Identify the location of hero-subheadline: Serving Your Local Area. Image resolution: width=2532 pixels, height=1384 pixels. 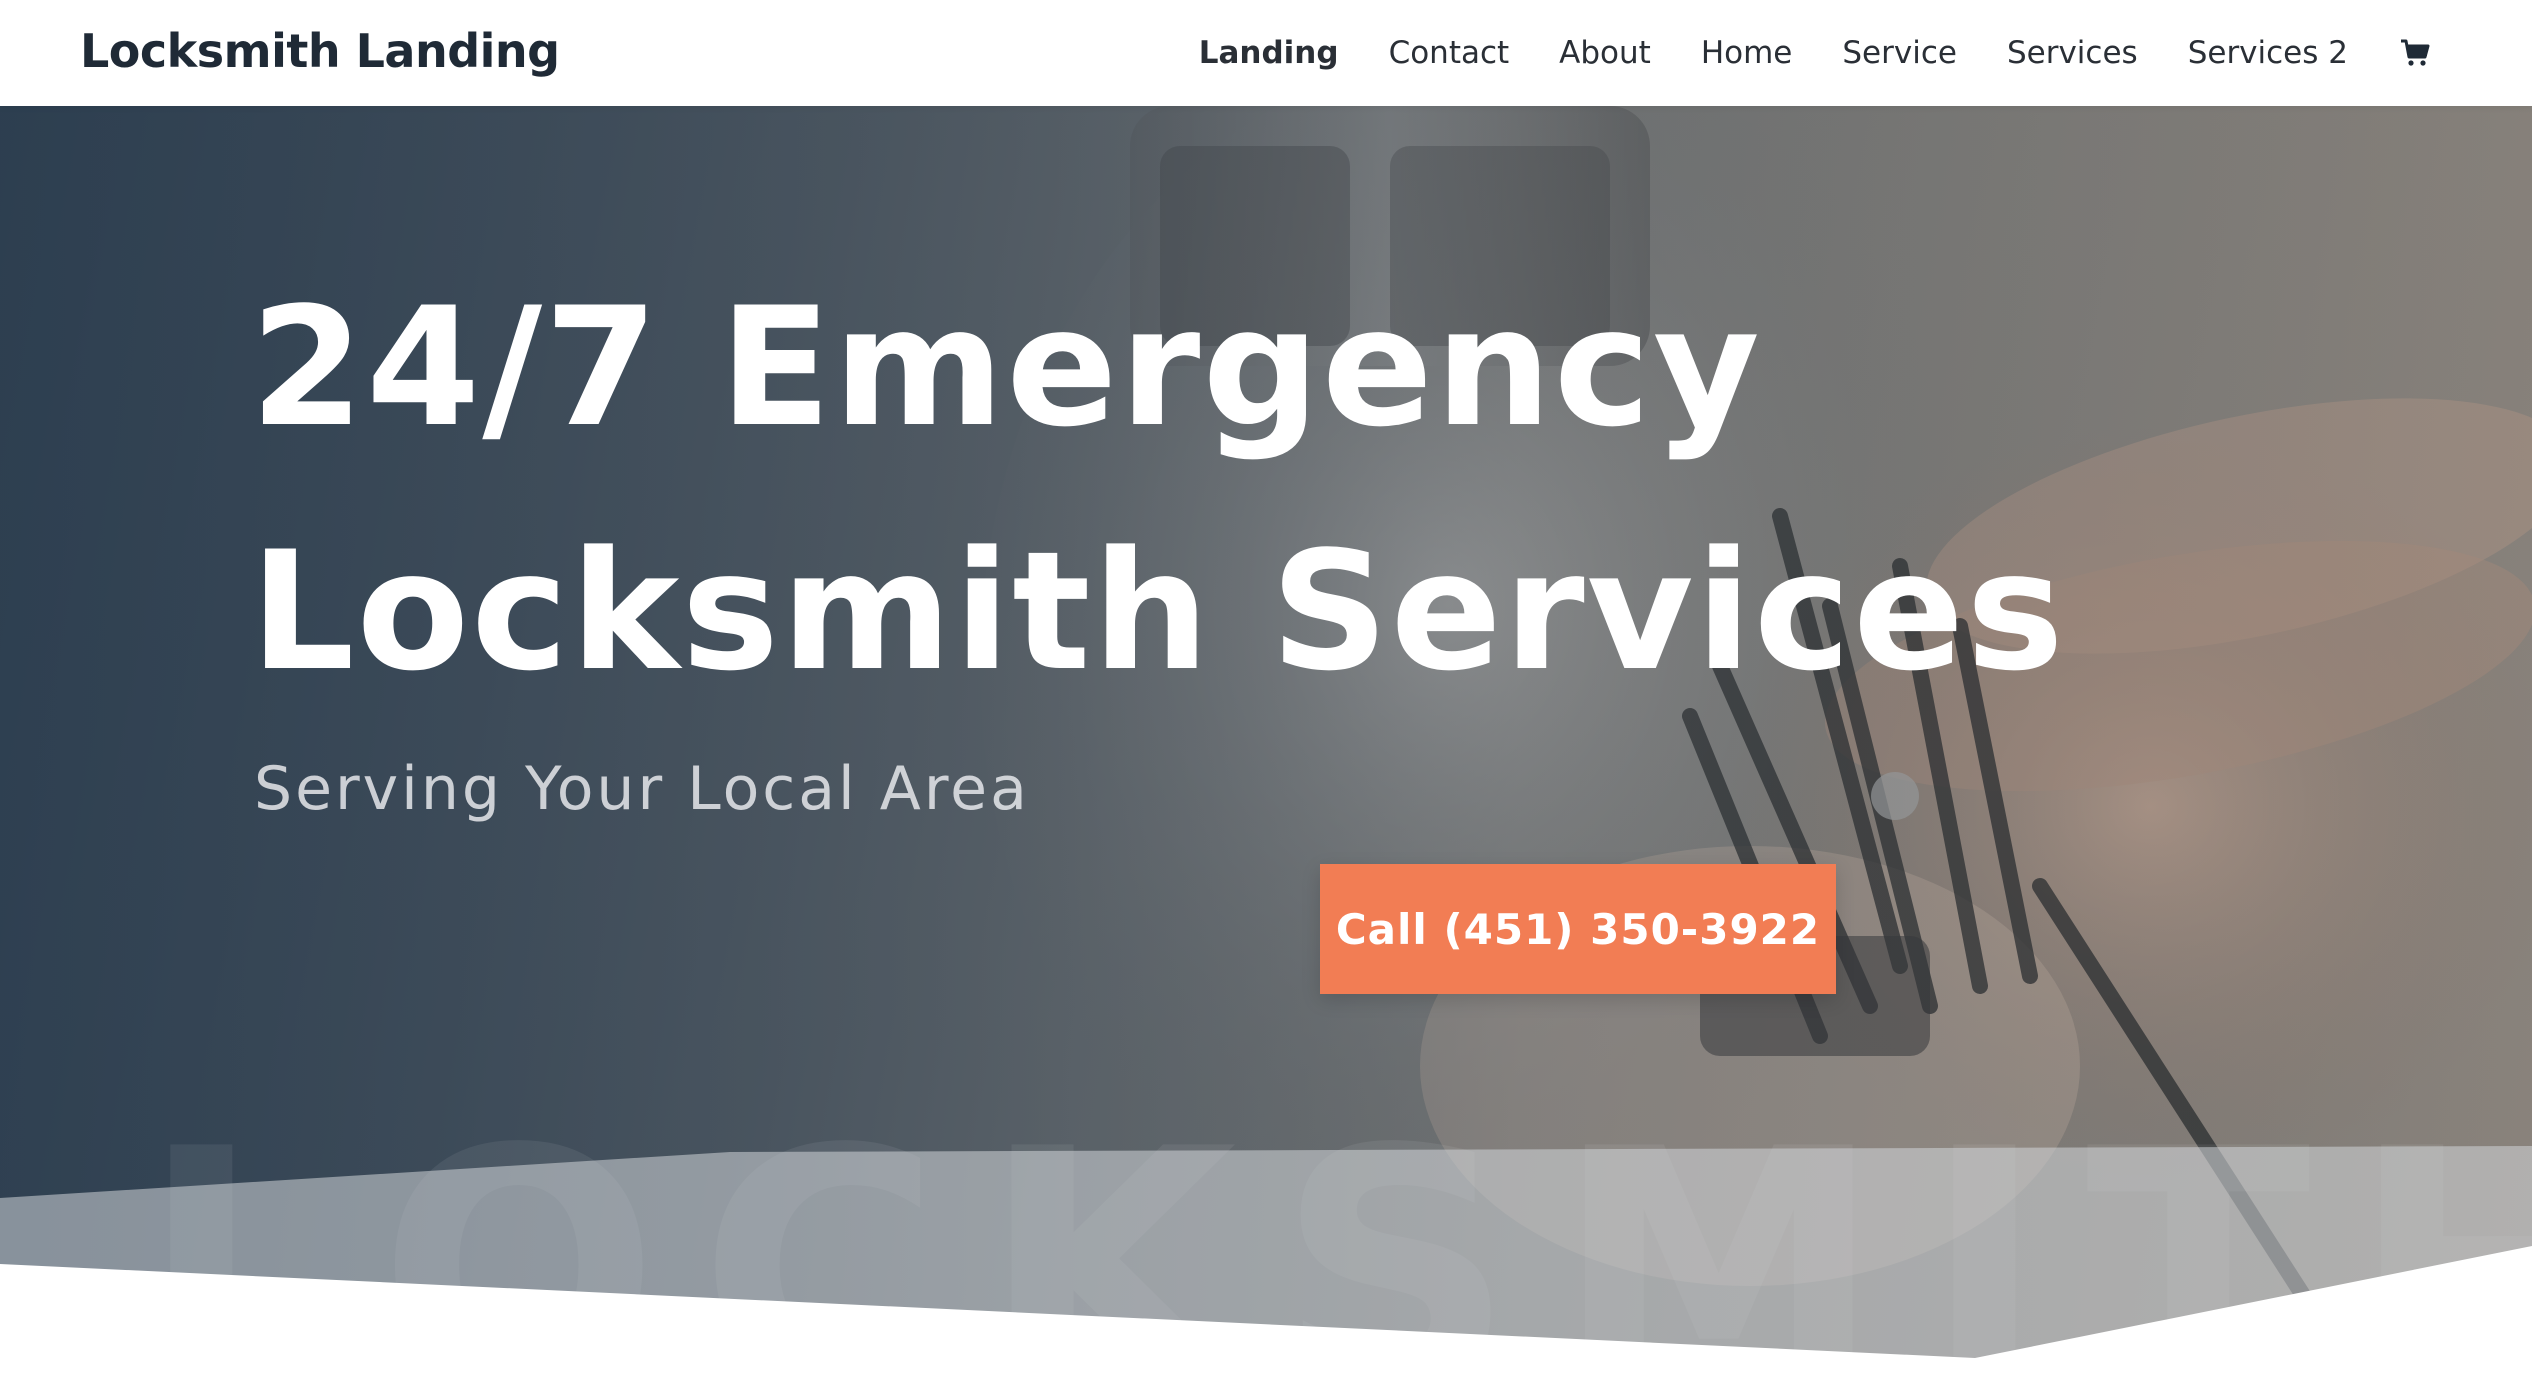
(642, 789).